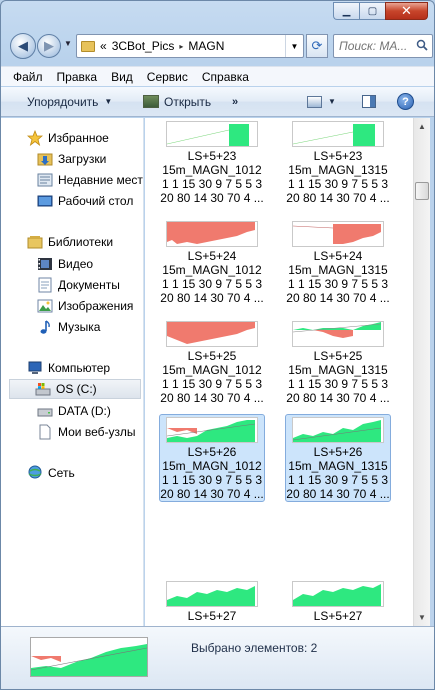  What do you see at coordinates (81, 242) in the screenshot?
I see `nav-libraries-label: Библиотеки` at bounding box center [81, 242].